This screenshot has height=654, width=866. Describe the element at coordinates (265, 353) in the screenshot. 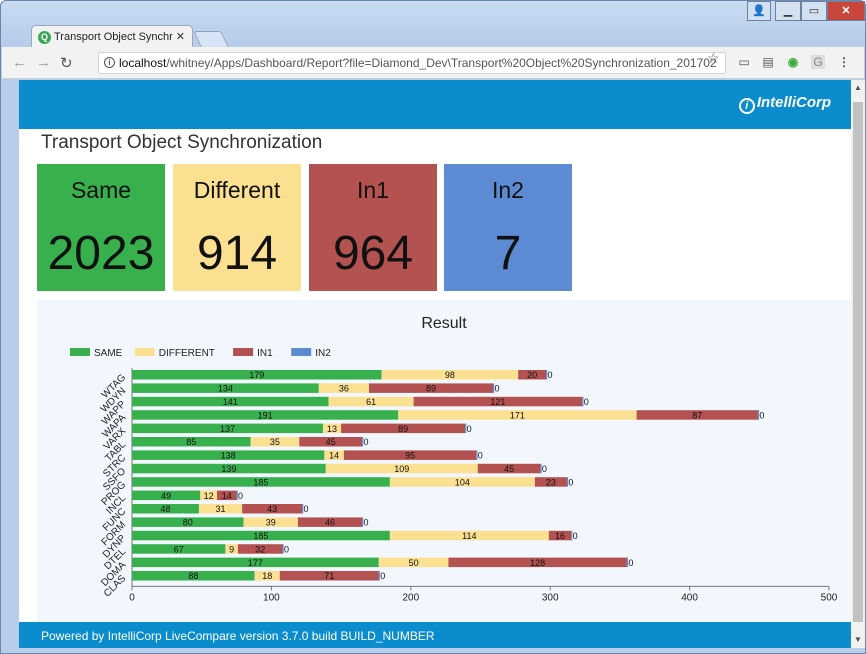

I see `legend-label-in1: IN1` at that location.